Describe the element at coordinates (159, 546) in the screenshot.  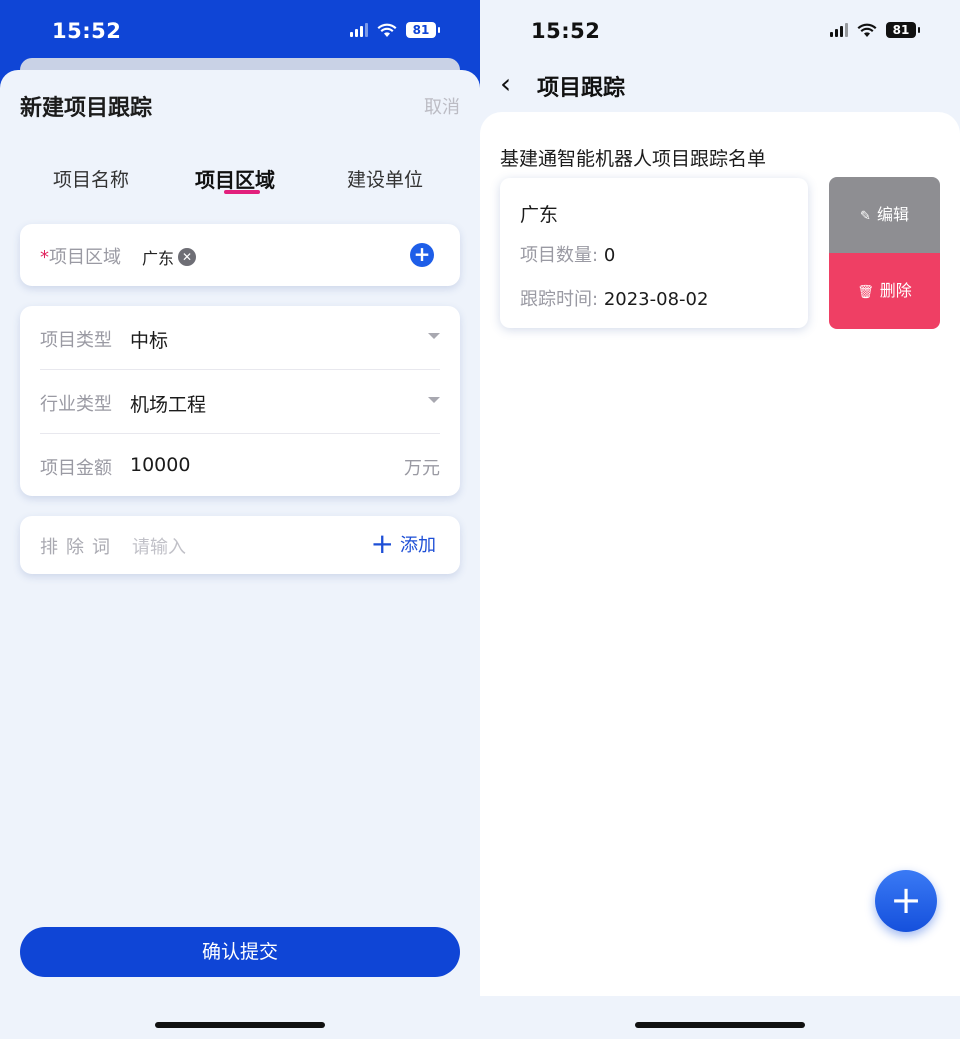
I see `exclude-input: 请输入` at that location.